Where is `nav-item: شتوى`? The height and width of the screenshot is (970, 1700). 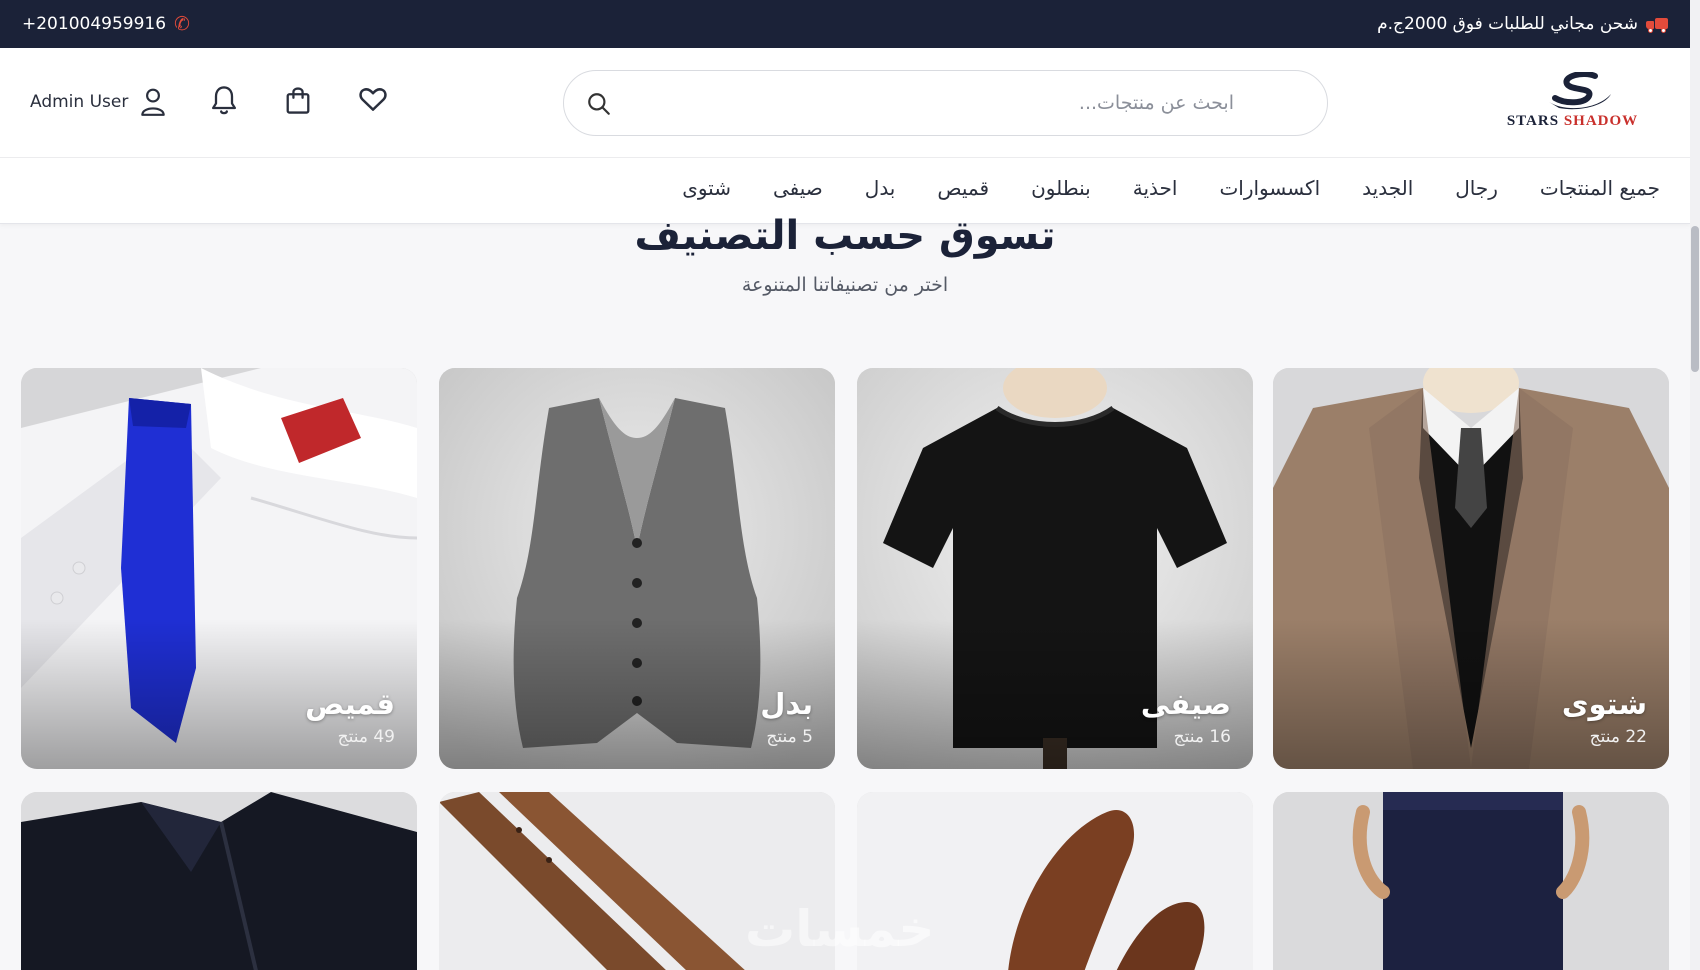
nav-item: شتوى is located at coordinates (706, 188).